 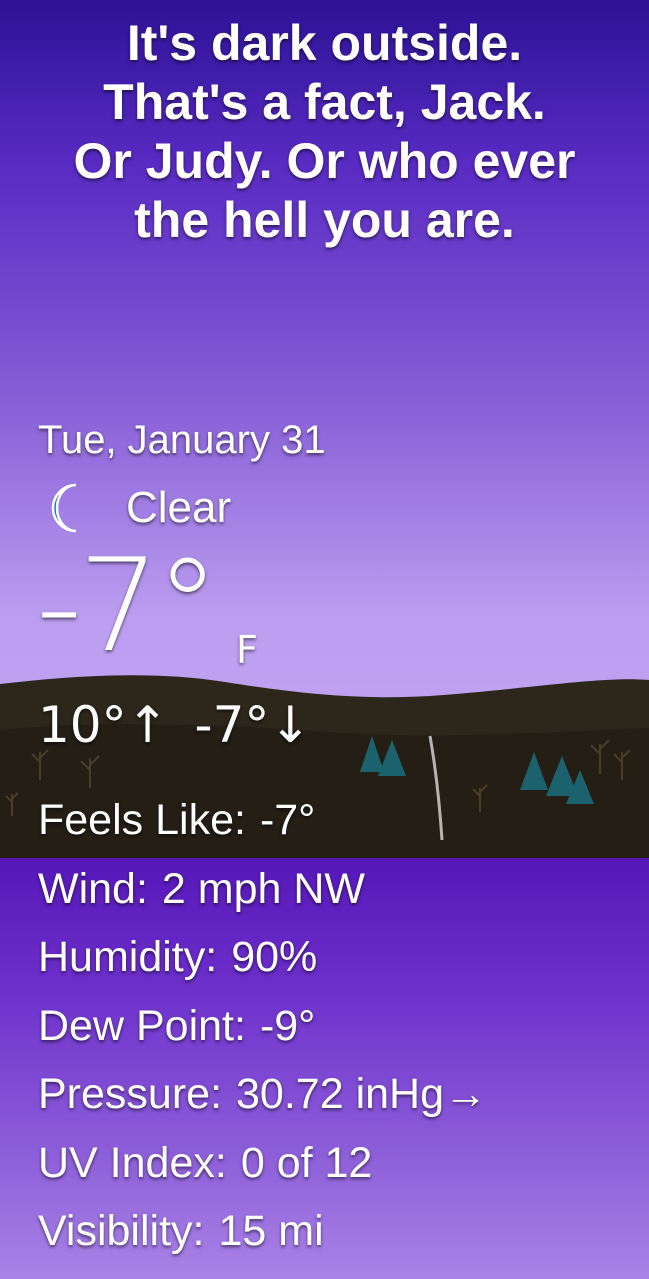 What do you see at coordinates (179, 507) in the screenshot?
I see `condition-label: Clear` at bounding box center [179, 507].